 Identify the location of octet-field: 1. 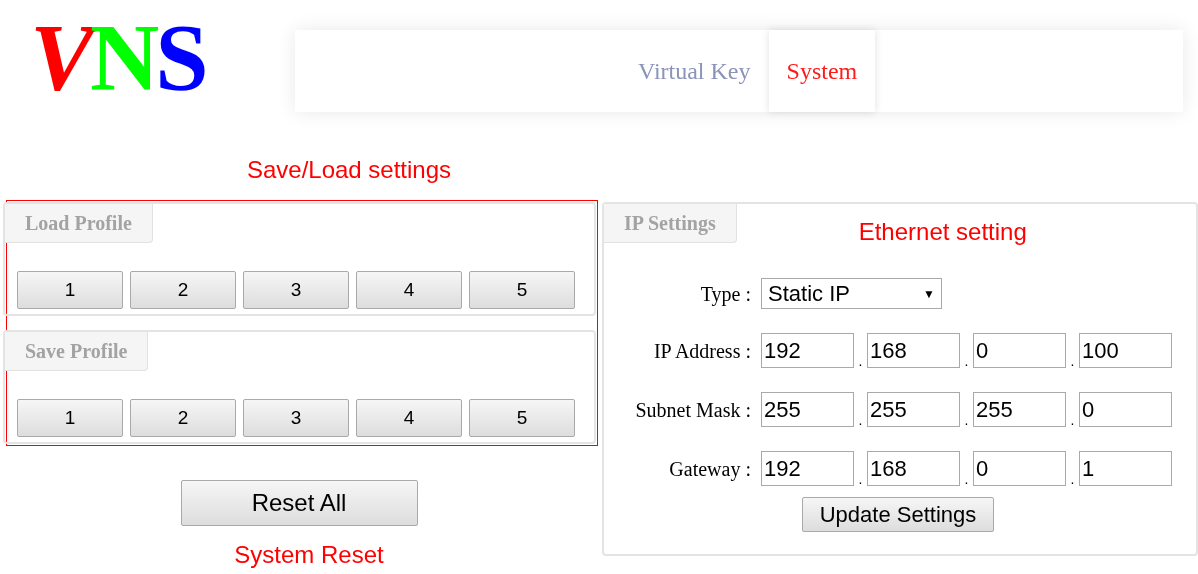
(1125, 468).